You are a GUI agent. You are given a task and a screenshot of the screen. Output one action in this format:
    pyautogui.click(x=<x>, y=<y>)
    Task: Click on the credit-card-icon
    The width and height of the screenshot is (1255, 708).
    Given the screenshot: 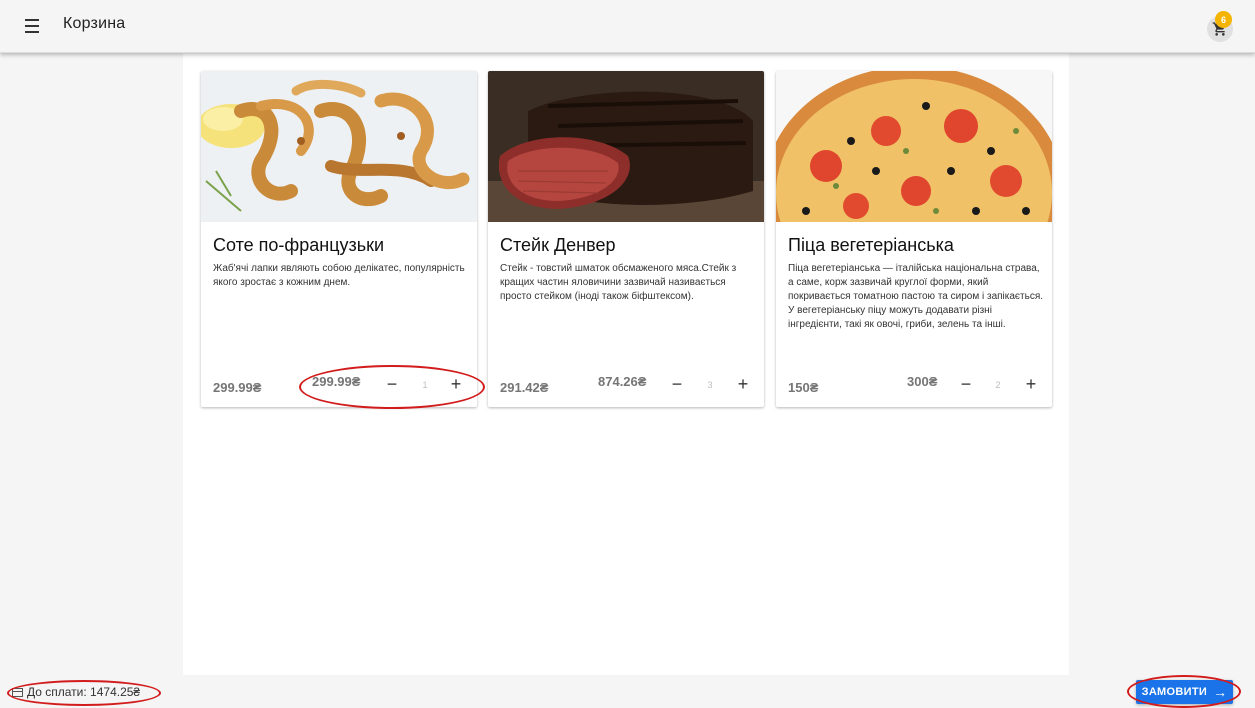 What is the action you would take?
    pyautogui.click(x=17, y=692)
    